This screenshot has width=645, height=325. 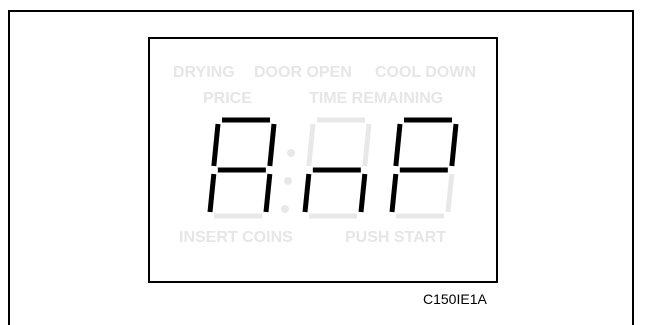 I want to click on digit-3-segment-f-on, so click(x=398, y=145).